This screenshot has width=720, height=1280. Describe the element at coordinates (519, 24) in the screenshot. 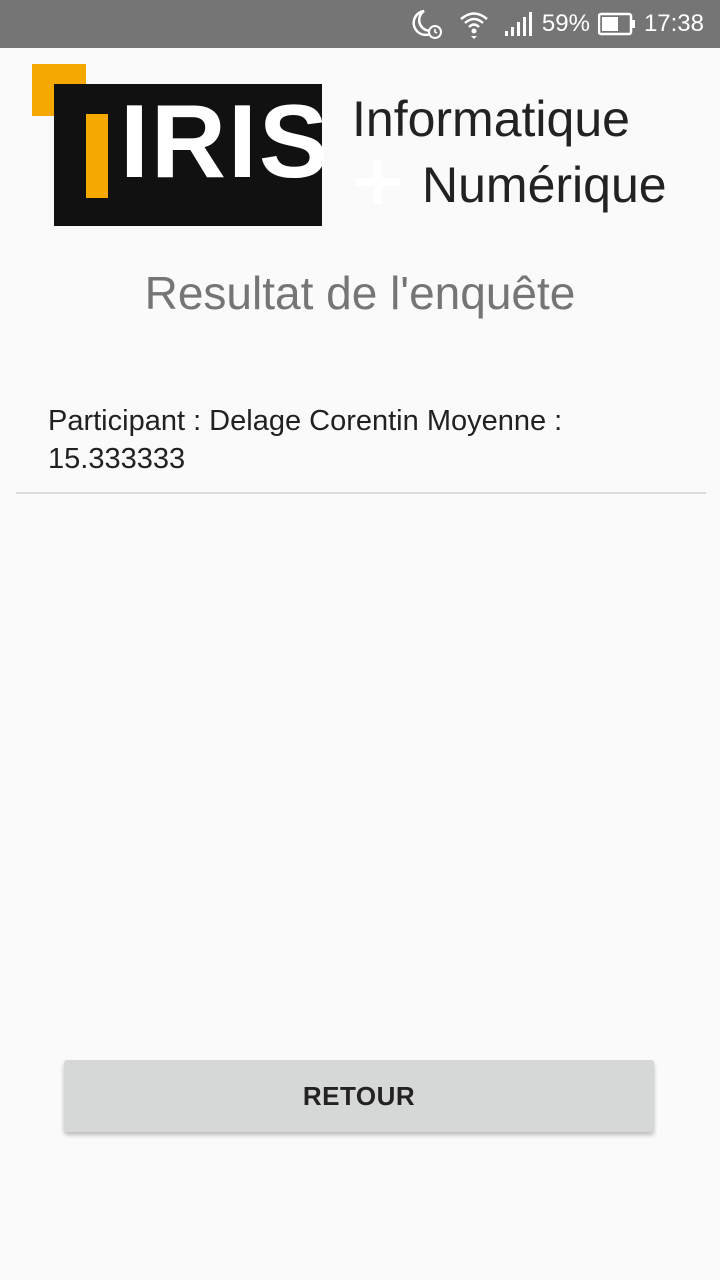

I see `signal-icon` at that location.